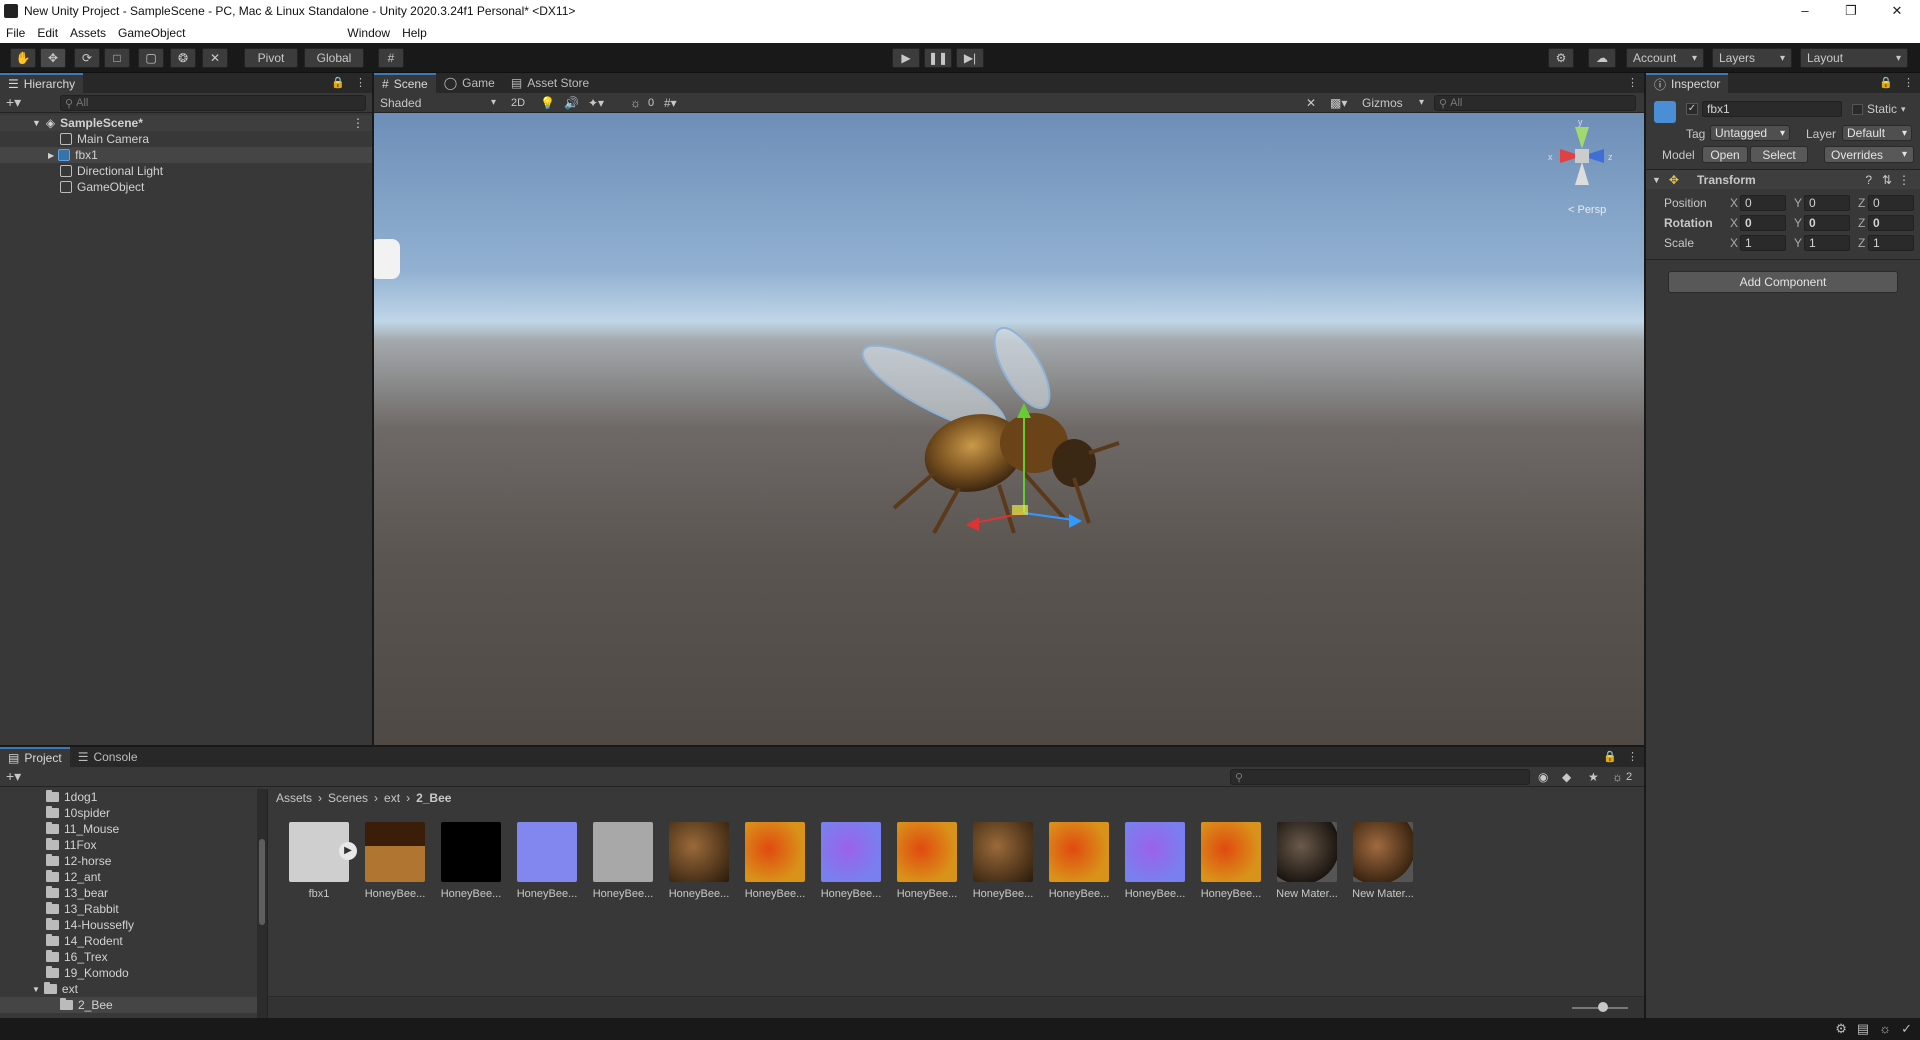 The width and height of the screenshot is (1920, 1040). What do you see at coordinates (970, 58) in the screenshot?
I see `step-icon: ▶|` at bounding box center [970, 58].